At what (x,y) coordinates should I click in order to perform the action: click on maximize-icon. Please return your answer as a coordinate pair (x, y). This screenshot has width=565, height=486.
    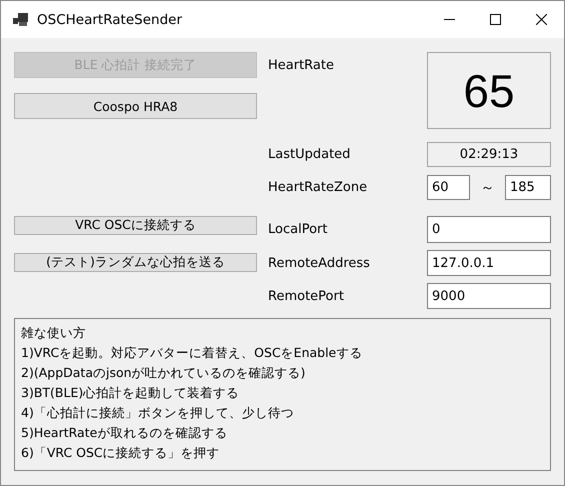
    Looking at the image, I should click on (495, 19).